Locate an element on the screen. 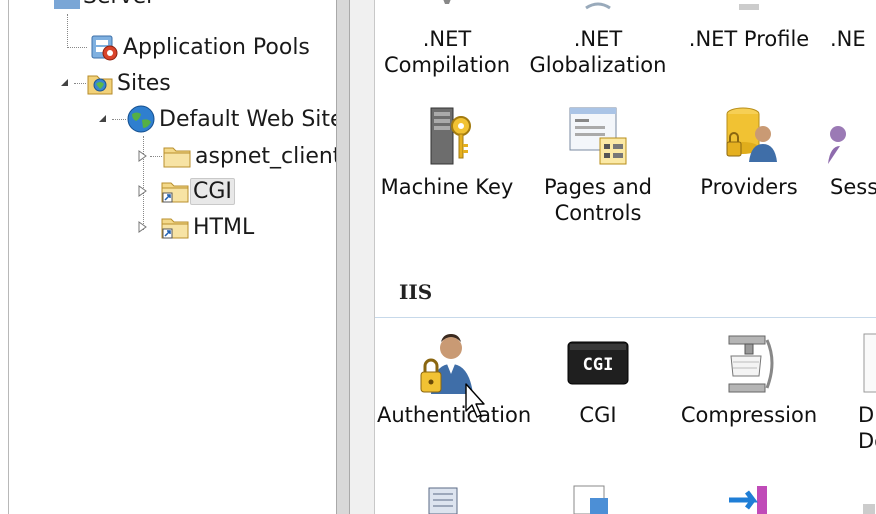 This screenshot has width=876, height=514. feature-label: Authentication is located at coordinates (454, 415).